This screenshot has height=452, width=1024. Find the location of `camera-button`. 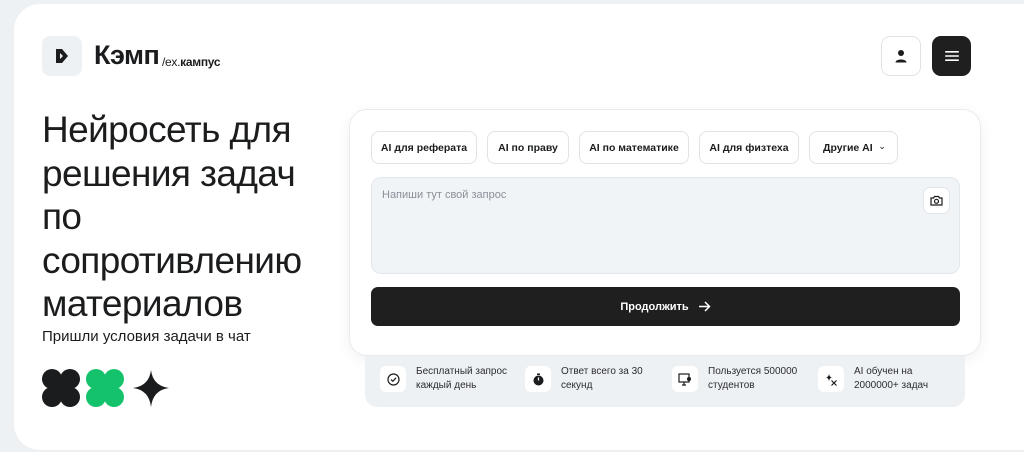

camera-button is located at coordinates (936, 200).